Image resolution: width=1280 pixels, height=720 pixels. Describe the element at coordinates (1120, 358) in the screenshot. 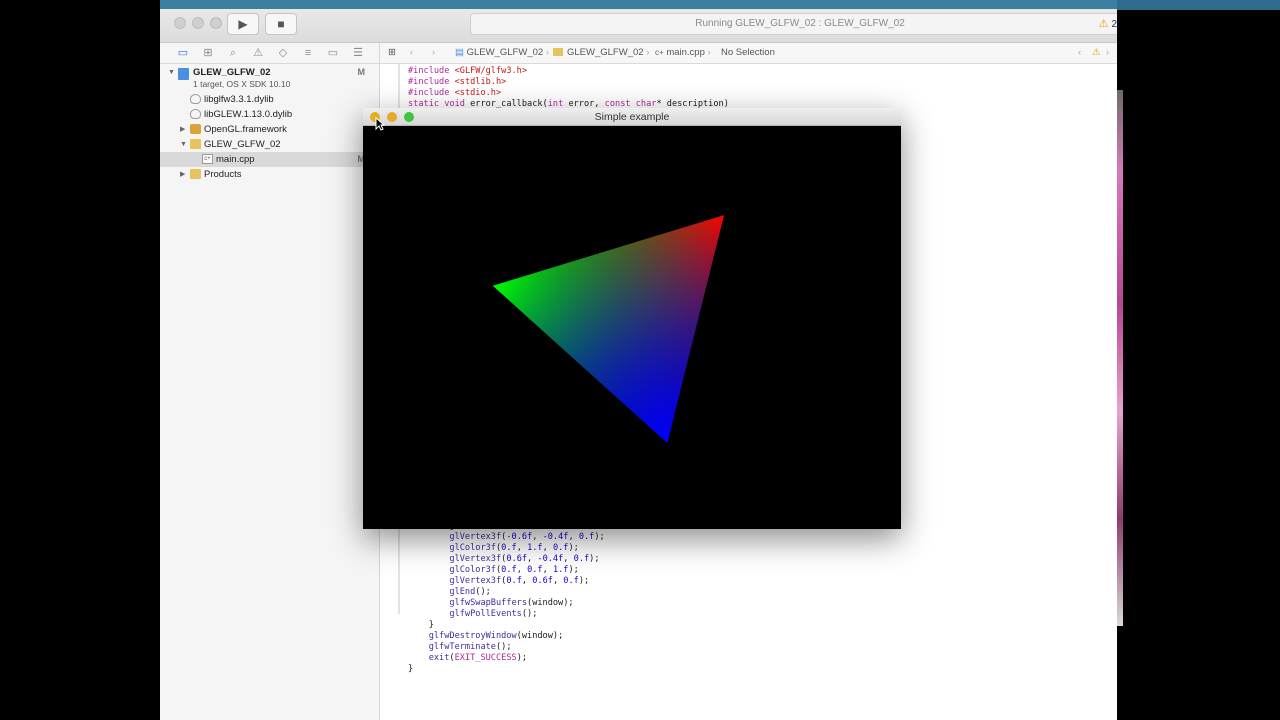

I see `background-window-edge` at that location.